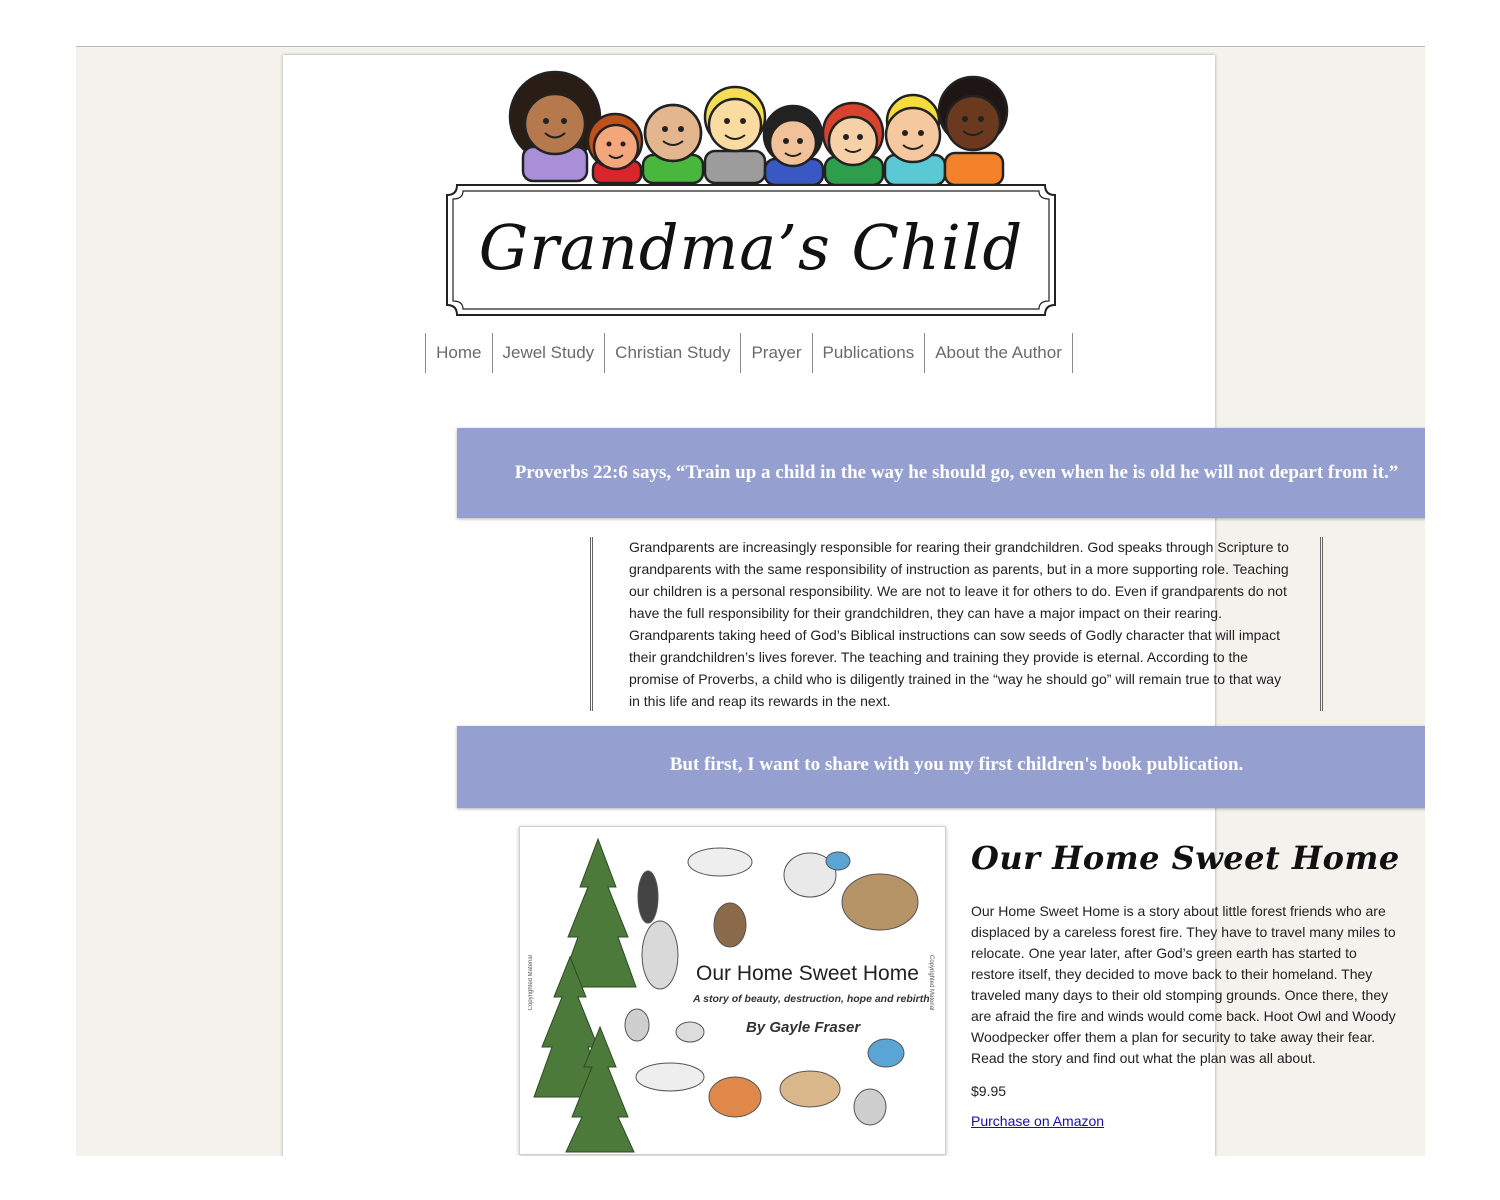  I want to click on nav-prayer: Prayer, so click(775, 353).